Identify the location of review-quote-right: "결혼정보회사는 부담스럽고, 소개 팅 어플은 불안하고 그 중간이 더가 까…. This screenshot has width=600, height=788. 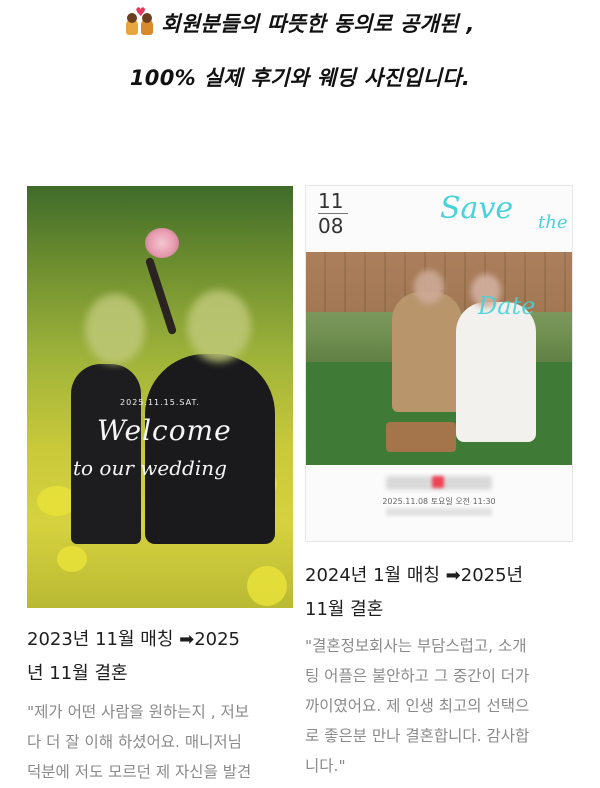
(441, 706).